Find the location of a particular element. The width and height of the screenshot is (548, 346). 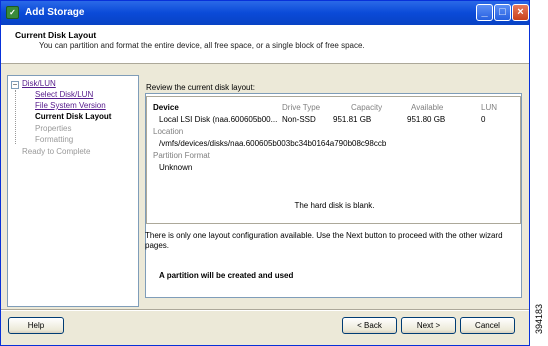

partition-format-label: Partition Format is located at coordinates (181, 155).